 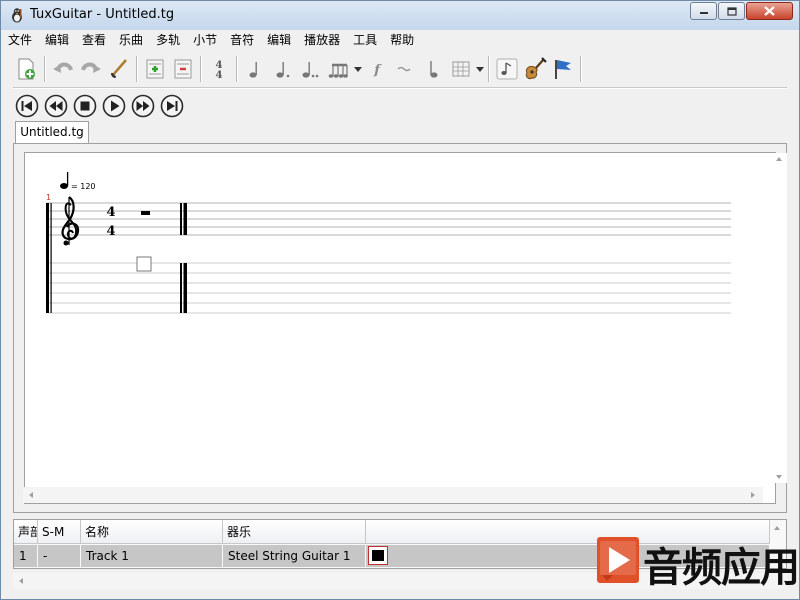 What do you see at coordinates (56, 106) in the screenshot?
I see `previous-icon` at bounding box center [56, 106].